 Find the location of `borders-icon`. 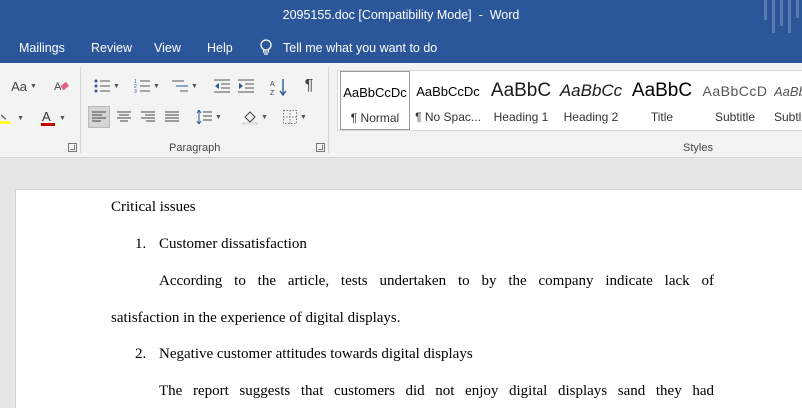

borders-icon is located at coordinates (290, 117).